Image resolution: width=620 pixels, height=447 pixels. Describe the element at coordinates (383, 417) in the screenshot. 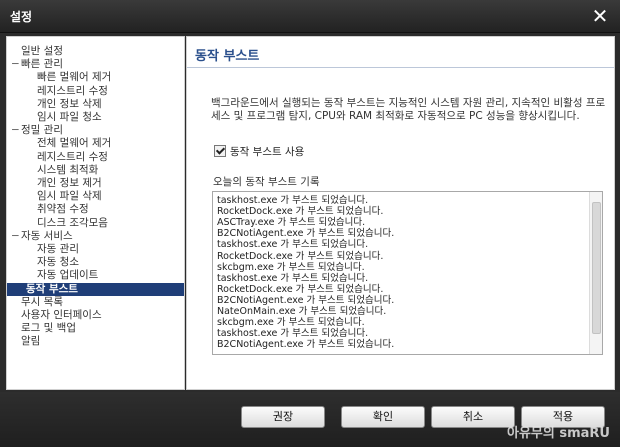

I see `ok-button: 확인` at that location.